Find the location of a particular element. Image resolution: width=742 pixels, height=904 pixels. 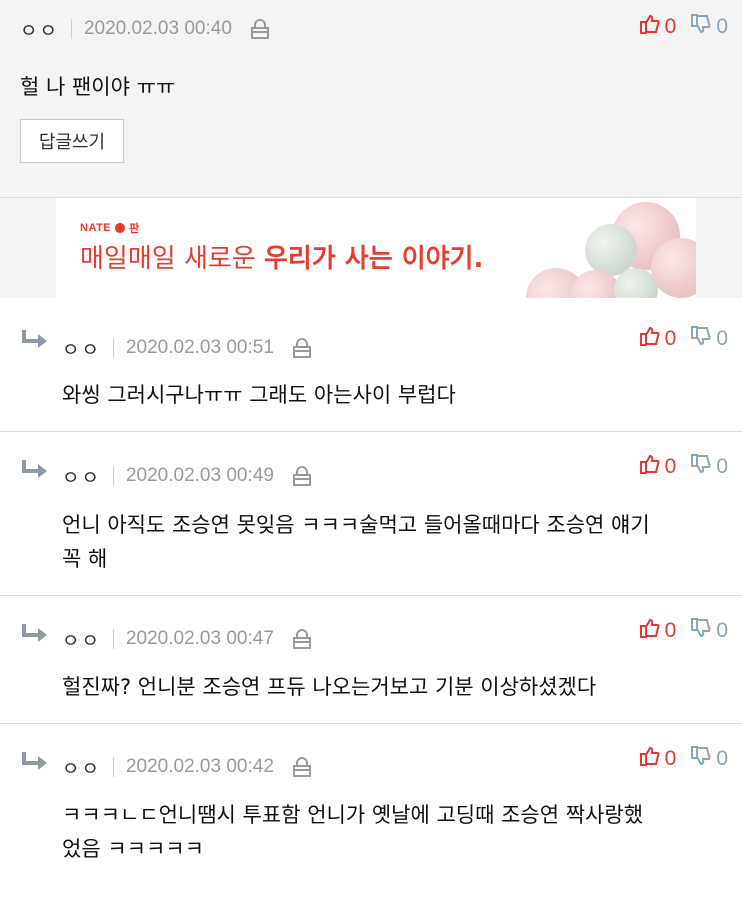

comment-meta: ㅇㅇ 2020.02.03 00:42 is located at coordinates (187, 767).